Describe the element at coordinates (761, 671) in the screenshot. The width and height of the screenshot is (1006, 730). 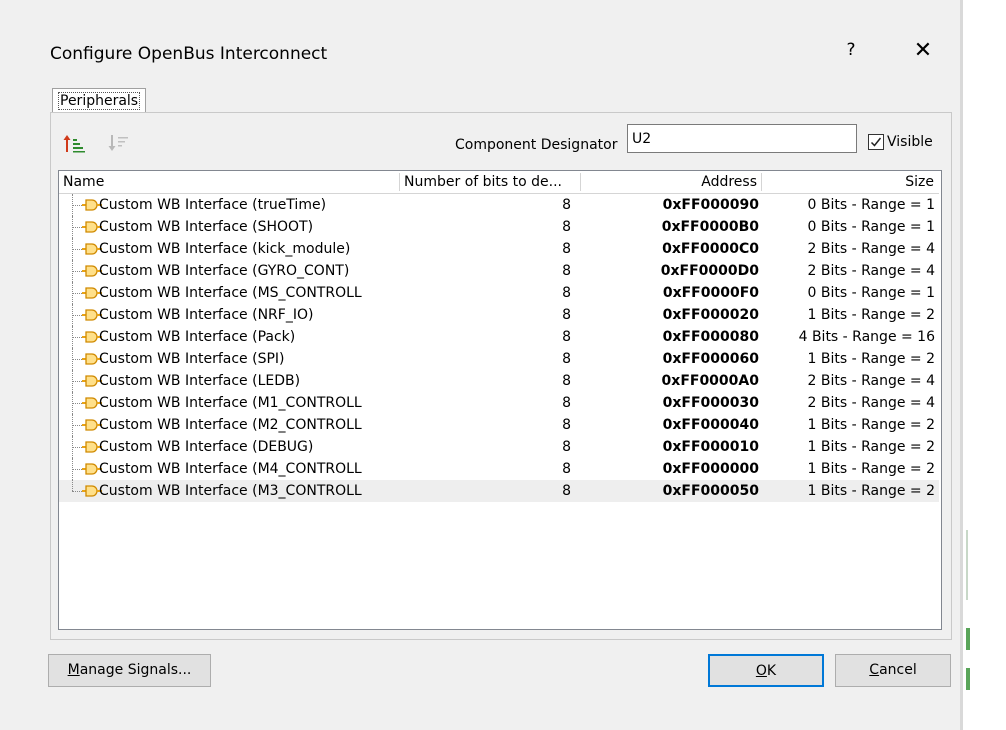
I see `ok-accel: O` at that location.